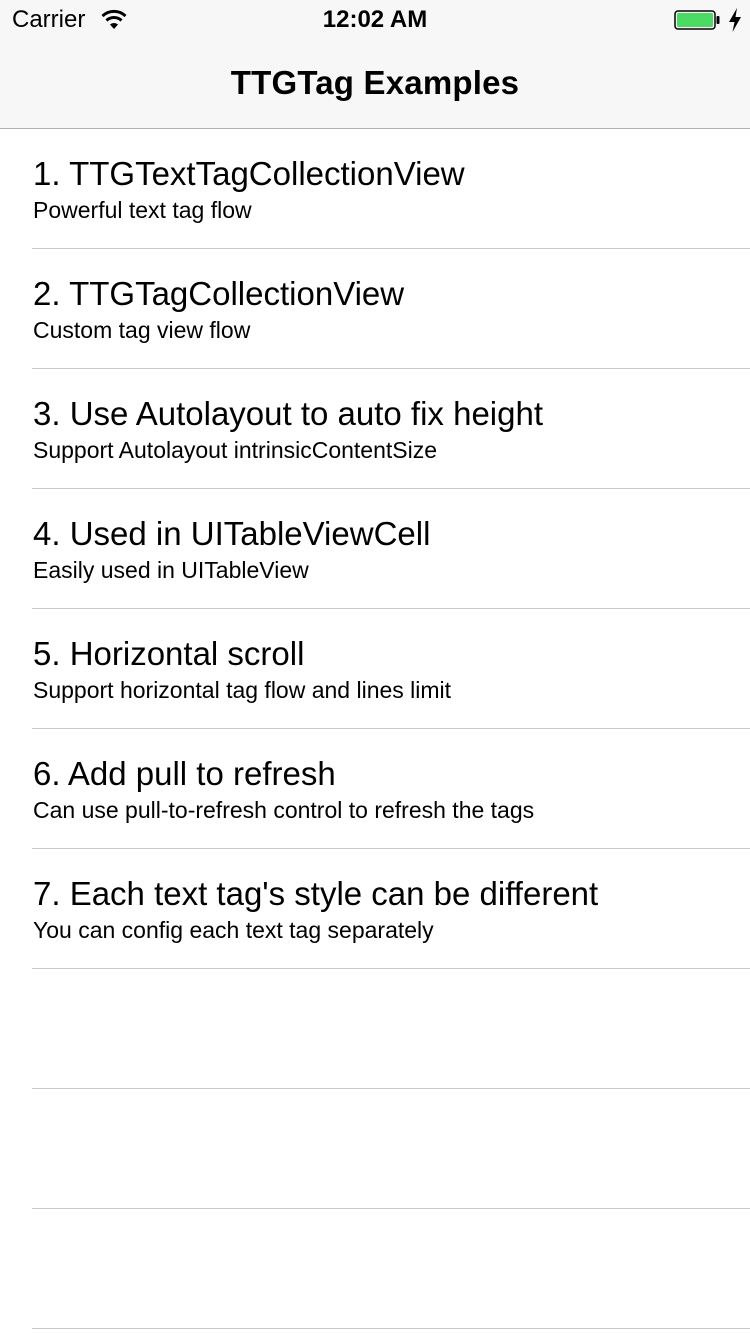 The height and width of the screenshot is (1334, 750). Describe the element at coordinates (235, 450) in the screenshot. I see `row-subtitle: Support Autolayout intrinsicContentSize` at that location.